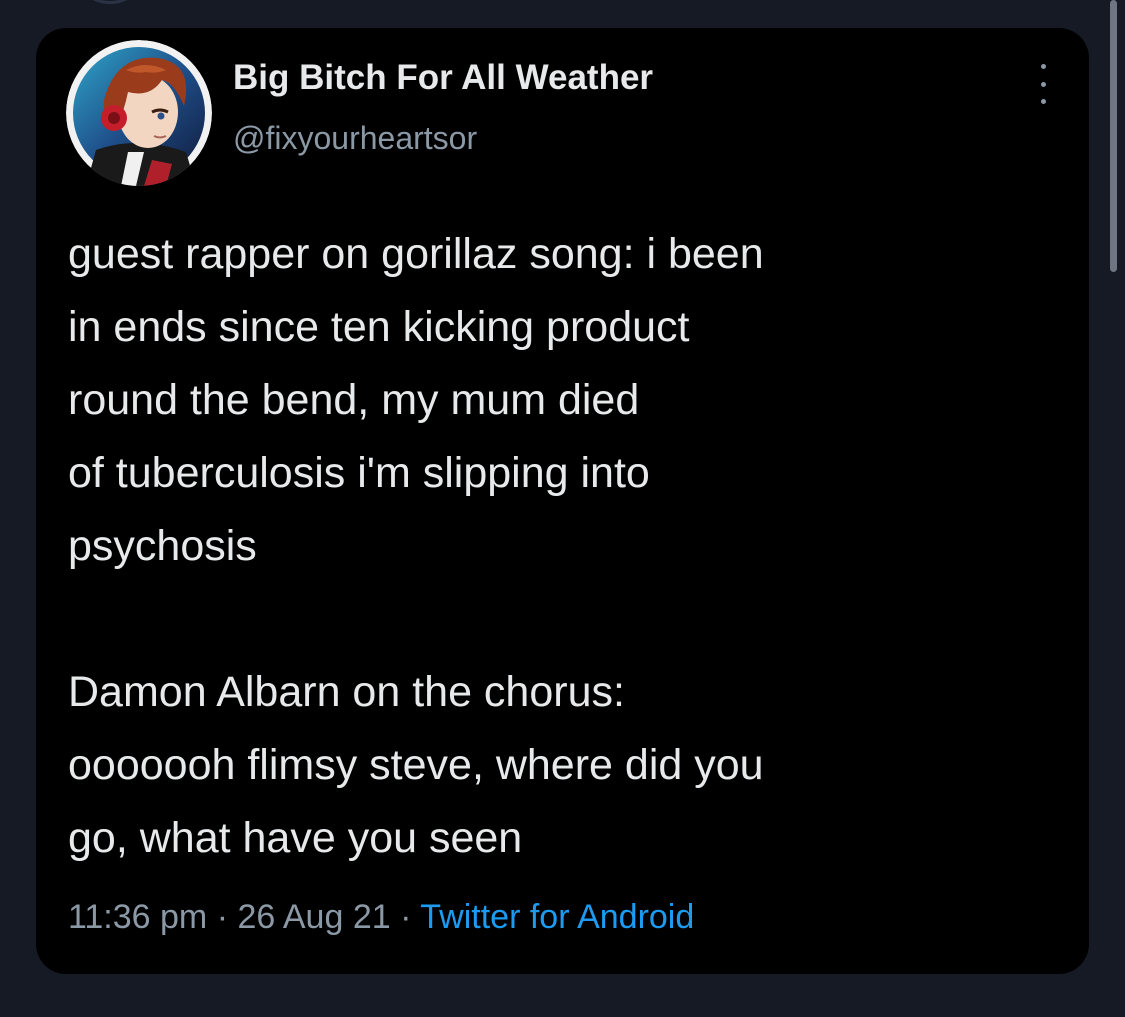 The image size is (1125, 1017). I want to click on previous-tweet-avatar-edge, so click(110, 2).